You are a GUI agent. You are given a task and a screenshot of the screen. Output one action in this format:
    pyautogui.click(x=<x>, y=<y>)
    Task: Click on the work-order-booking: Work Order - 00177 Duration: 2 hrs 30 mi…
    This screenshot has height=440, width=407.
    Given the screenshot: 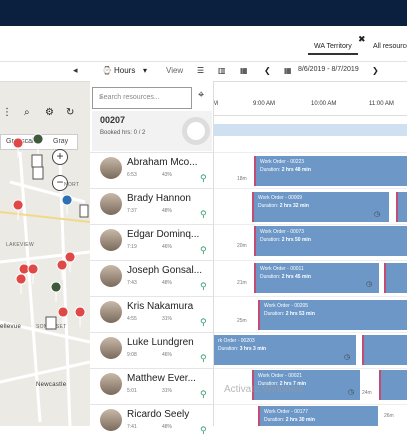 What is the action you would take?
    pyautogui.click(x=318, y=416)
    